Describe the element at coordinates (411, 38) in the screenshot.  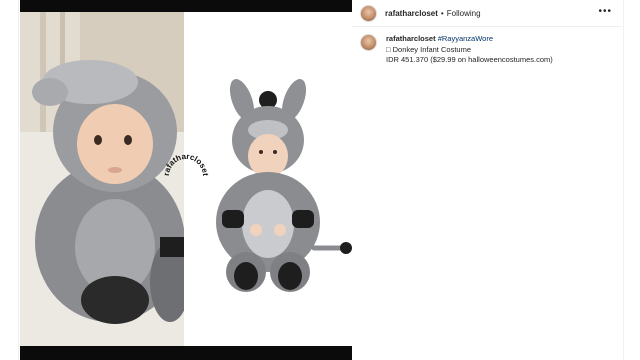
I see `caption-username: rafatharcloset` at that location.